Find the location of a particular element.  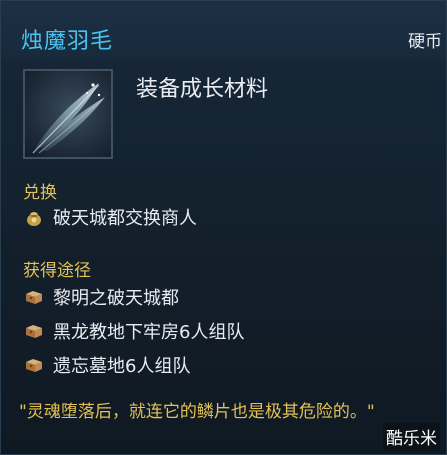

feather-icon is located at coordinates (68, 118).